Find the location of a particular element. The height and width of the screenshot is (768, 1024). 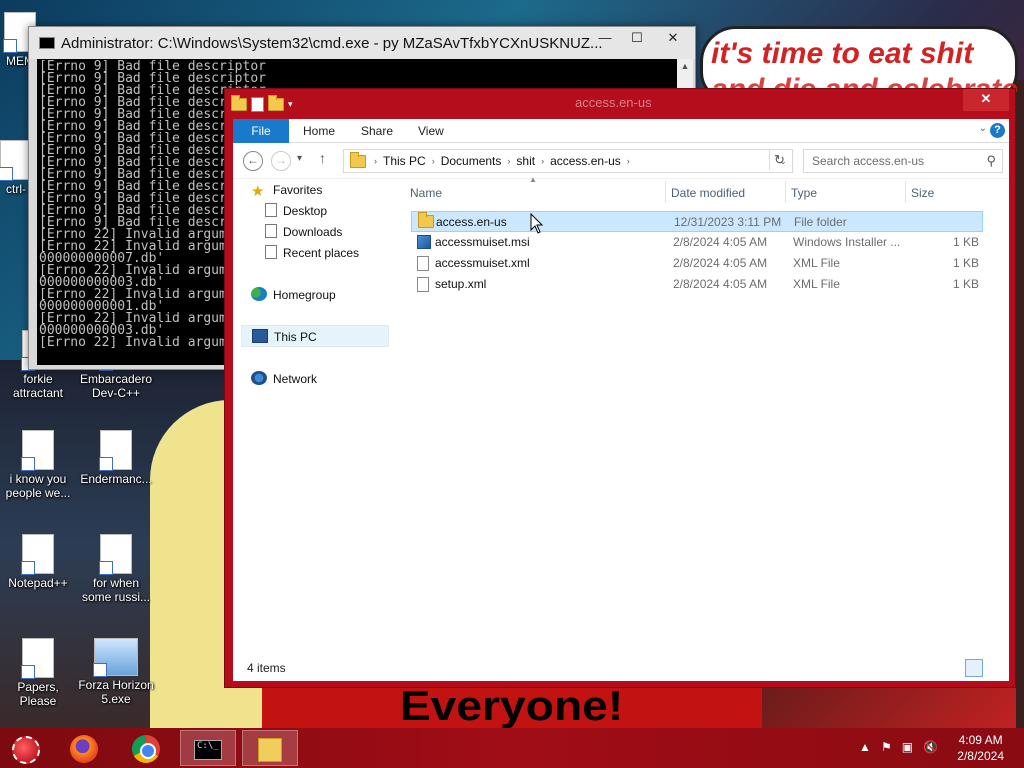

breadcrumb-item: access.en-us is located at coordinates (585, 161).